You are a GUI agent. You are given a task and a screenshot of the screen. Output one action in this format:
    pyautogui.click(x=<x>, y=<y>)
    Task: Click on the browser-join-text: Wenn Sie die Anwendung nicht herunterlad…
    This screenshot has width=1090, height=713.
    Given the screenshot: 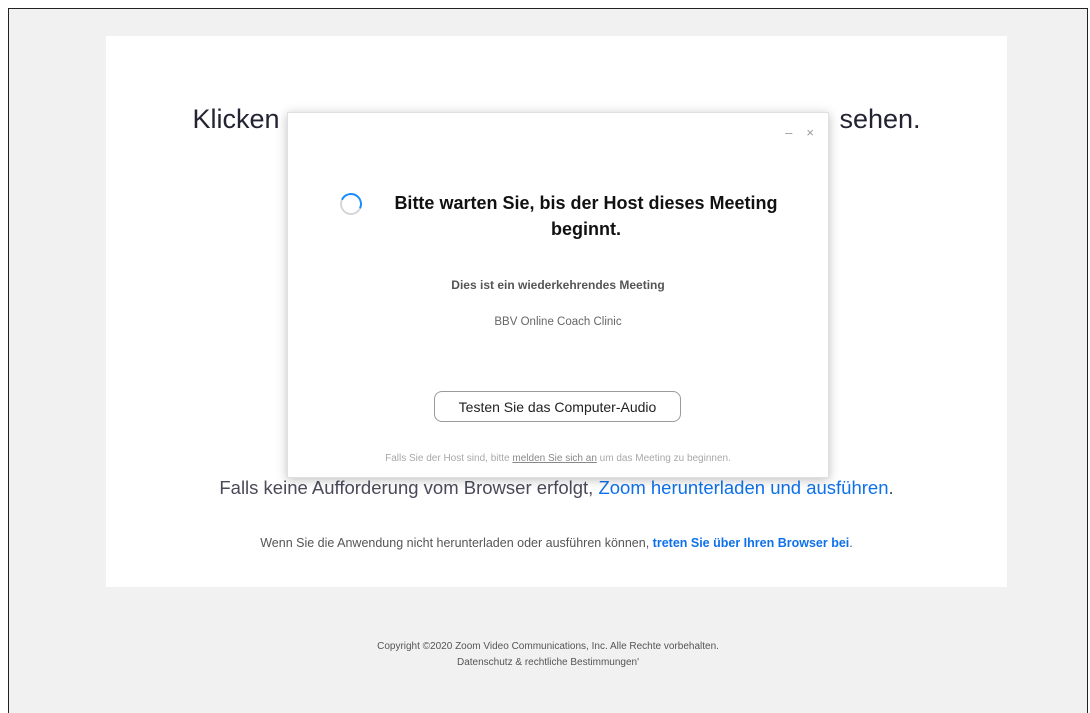 What is the action you would take?
    pyautogui.click(x=455, y=543)
    